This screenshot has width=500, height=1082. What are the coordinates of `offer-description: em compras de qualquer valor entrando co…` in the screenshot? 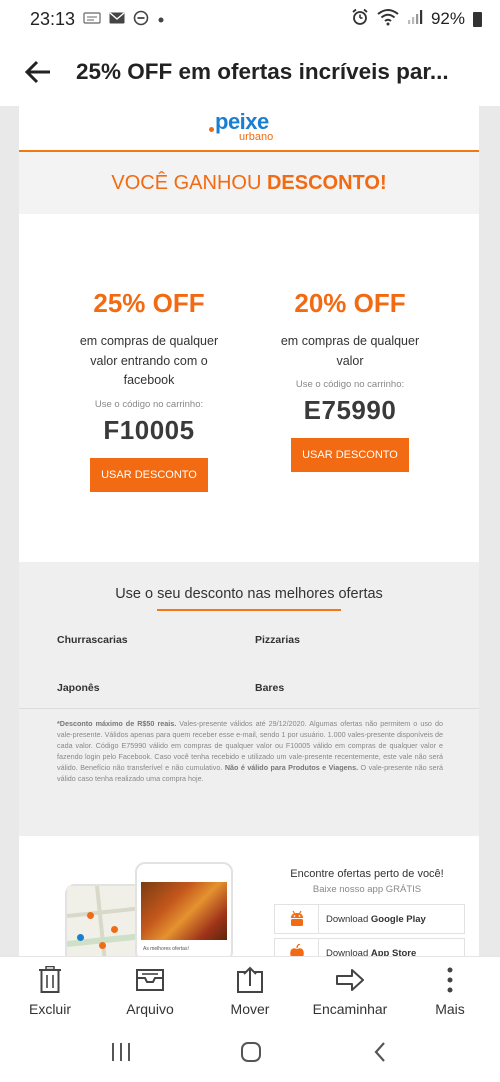 It's located at (149, 360).